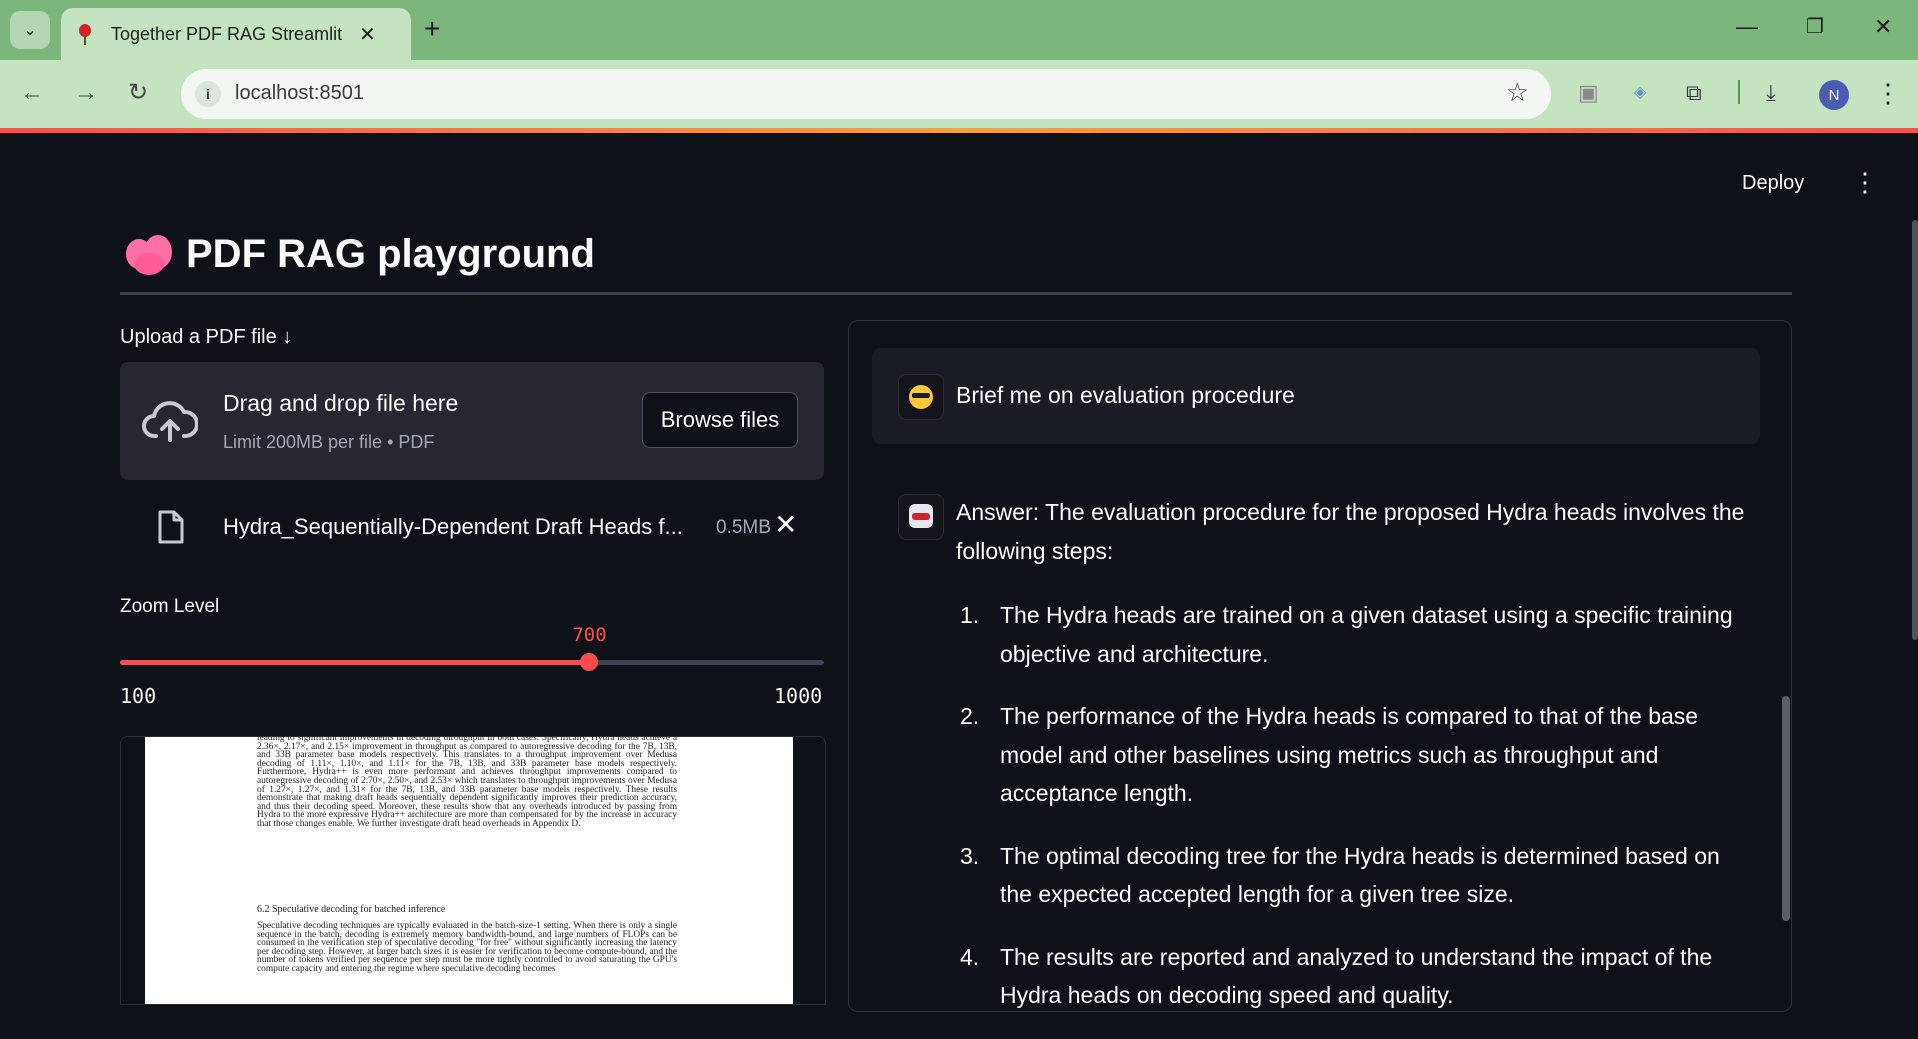  I want to click on bookmark-star-icon: ☆, so click(1517, 92).